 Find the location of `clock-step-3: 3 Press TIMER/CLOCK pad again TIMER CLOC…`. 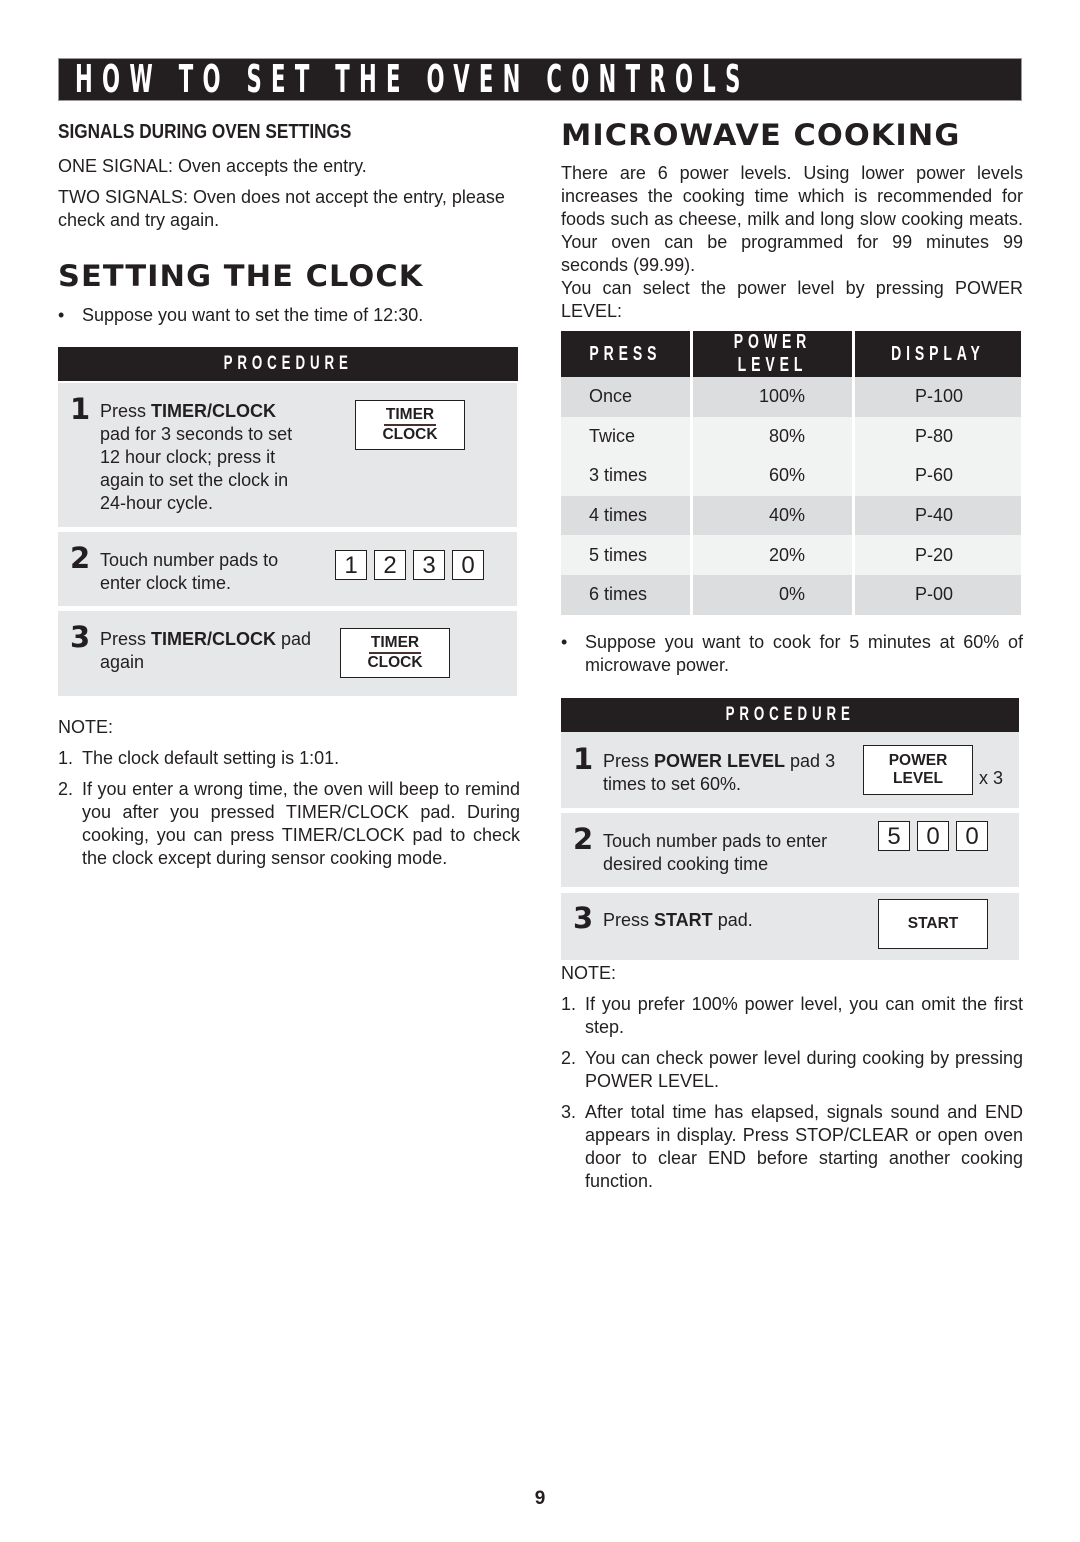

clock-step-3: 3 Press TIMER/CLOCK pad again TIMER CLOC… is located at coordinates (287, 653).